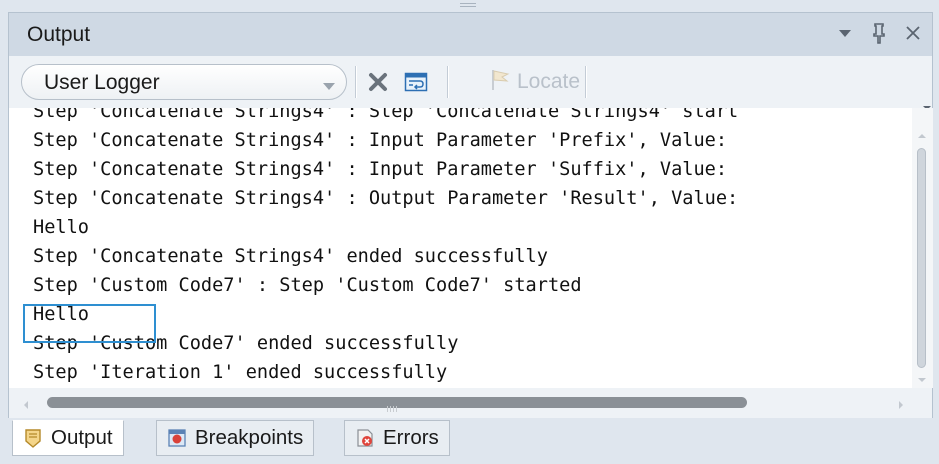 Image resolution: width=939 pixels, height=464 pixels. What do you see at coordinates (922, 135) in the screenshot?
I see `scroll-up-icon` at bounding box center [922, 135].